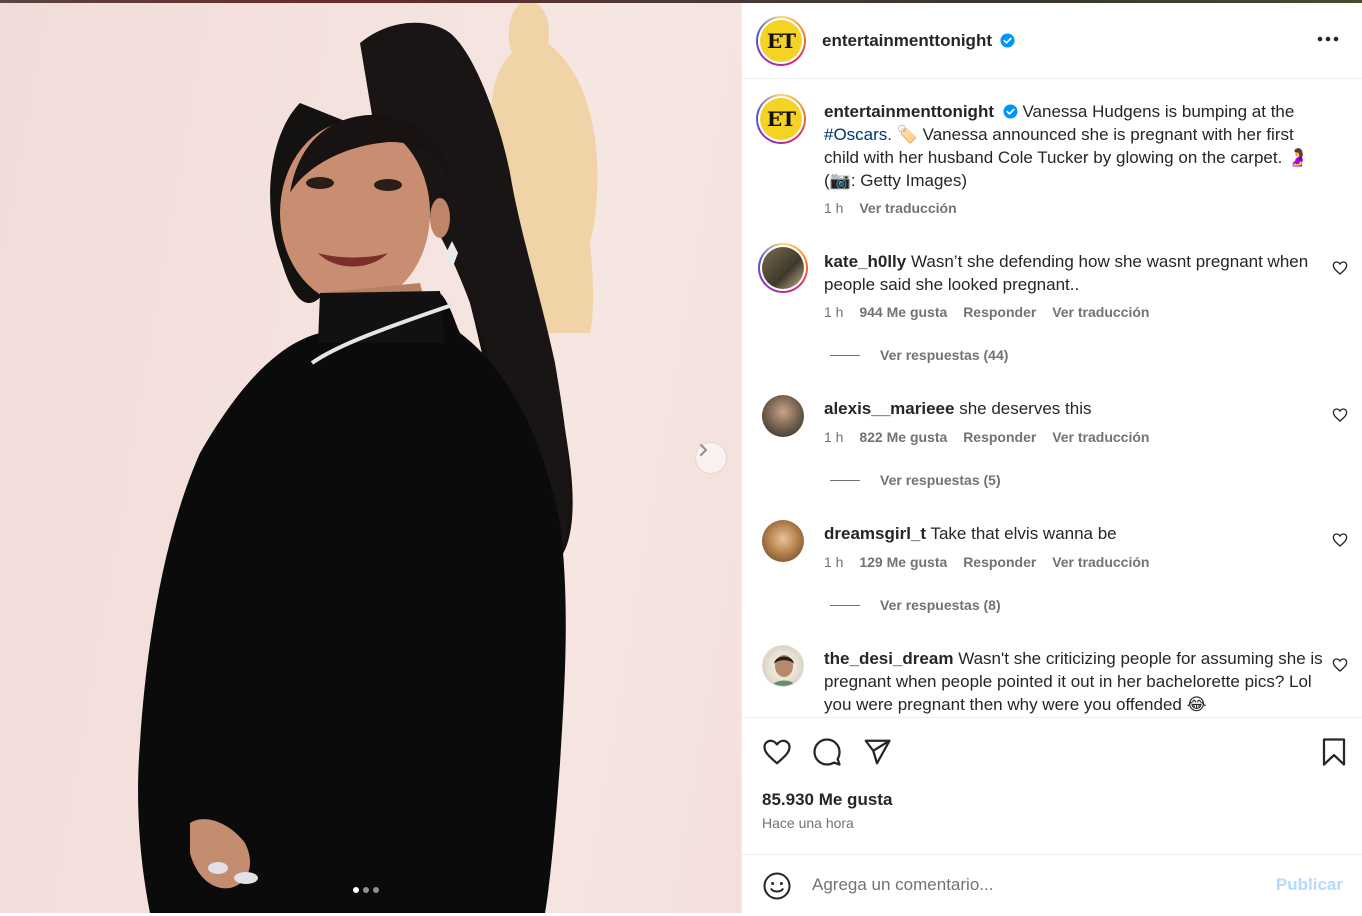 The width and height of the screenshot is (1362, 916). I want to click on view-replies: Ver respuestas (5), so click(915, 480).